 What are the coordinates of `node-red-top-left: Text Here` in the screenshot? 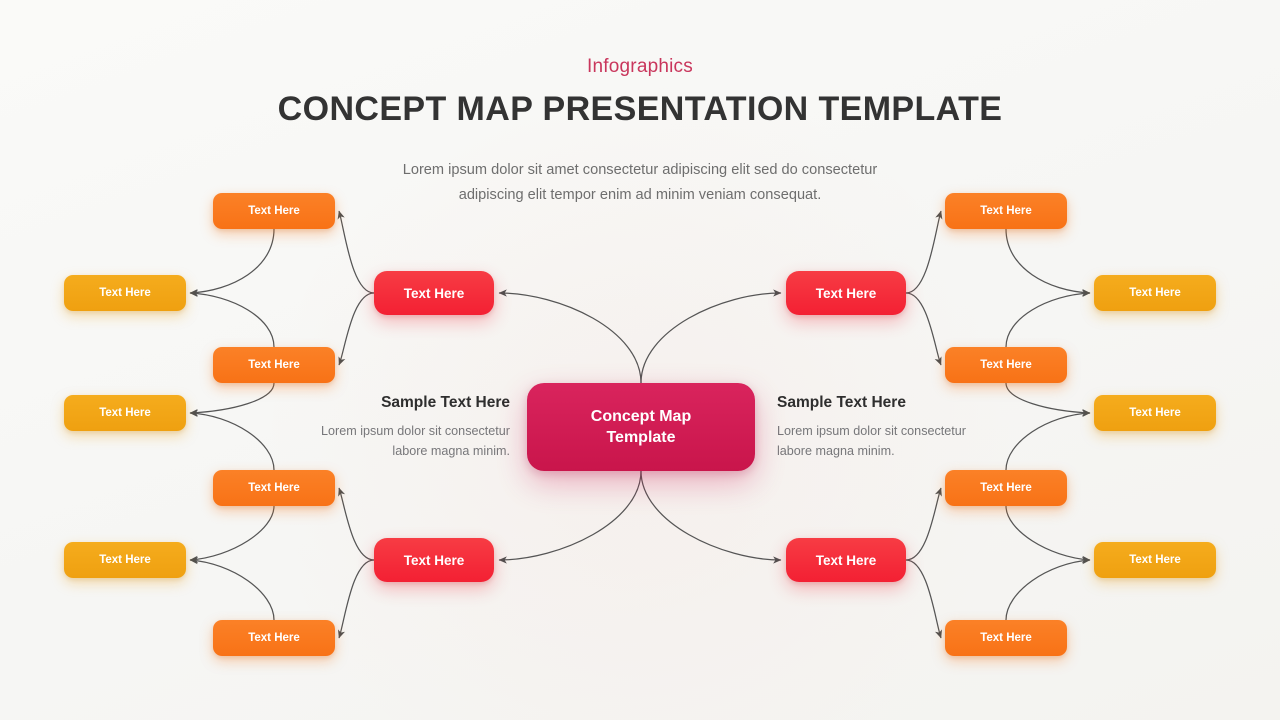 It's located at (434, 293).